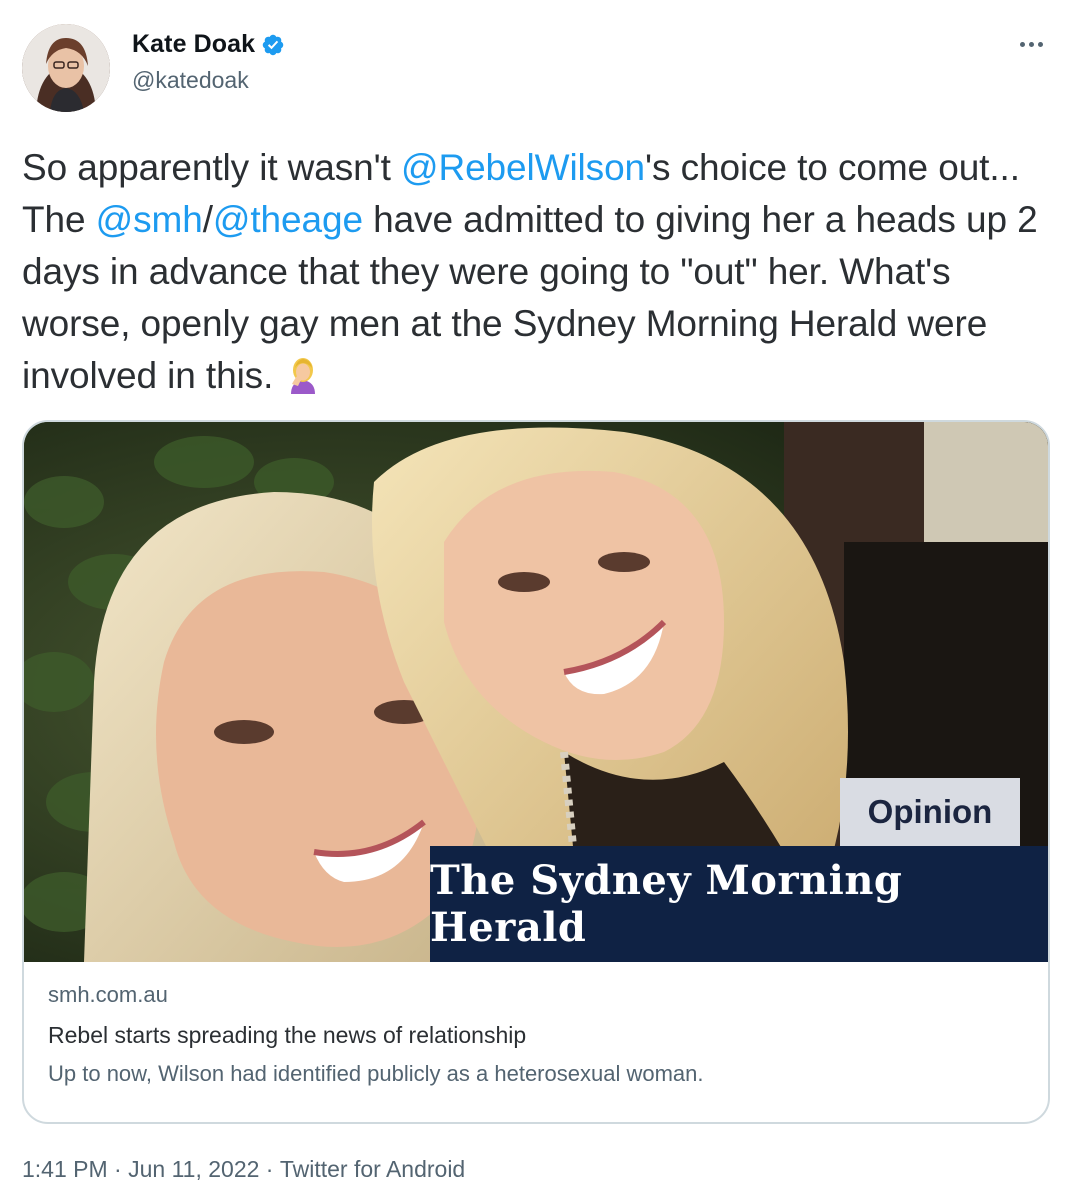  I want to click on avatar, so click(66, 68).